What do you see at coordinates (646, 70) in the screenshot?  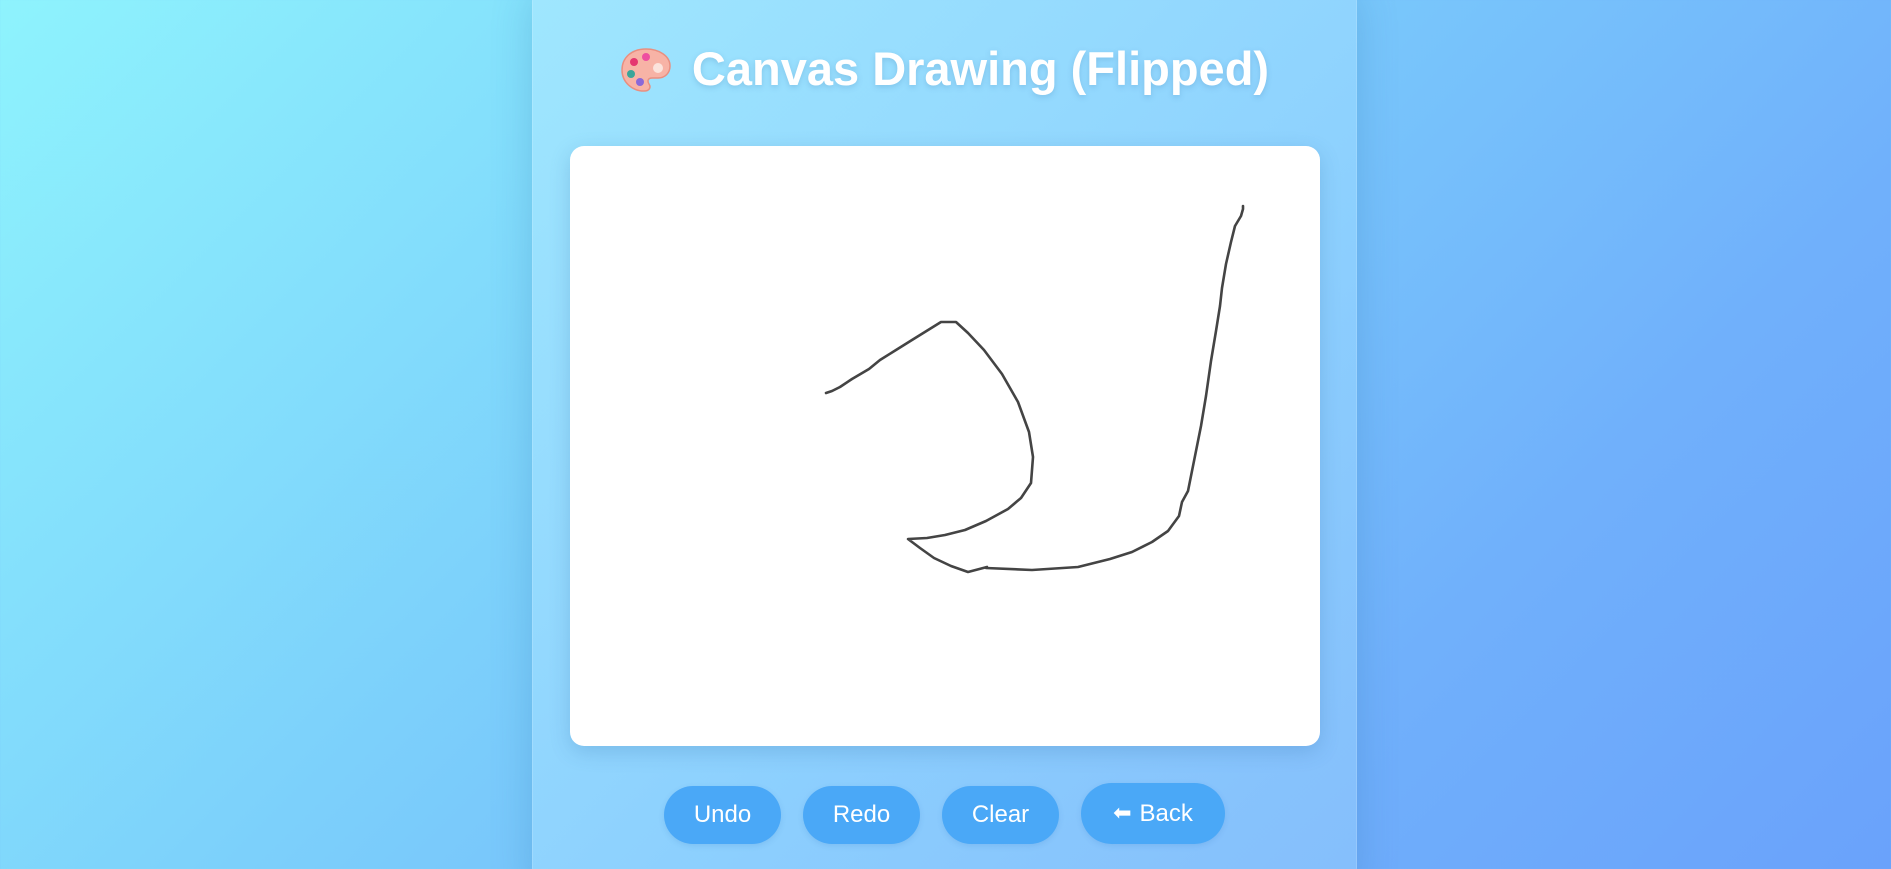 I see `palette-icon` at bounding box center [646, 70].